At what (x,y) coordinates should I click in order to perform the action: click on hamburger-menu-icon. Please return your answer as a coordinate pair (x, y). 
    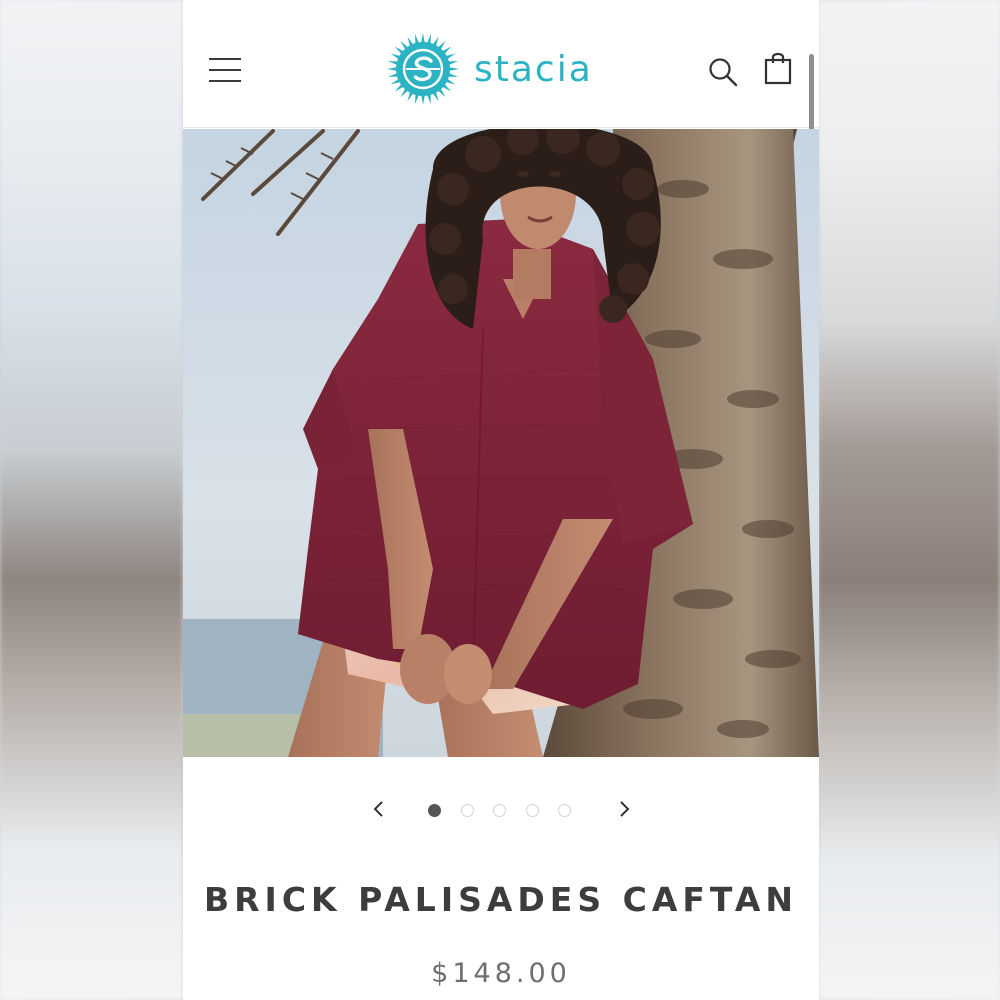
    Looking at the image, I should click on (225, 70).